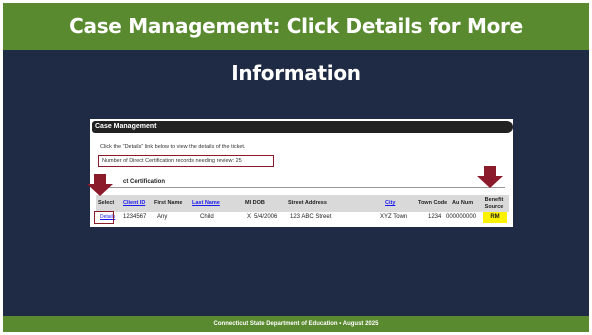 This screenshot has height=335, width=592. What do you see at coordinates (301, 187) in the screenshot?
I see `section-divider` at bounding box center [301, 187].